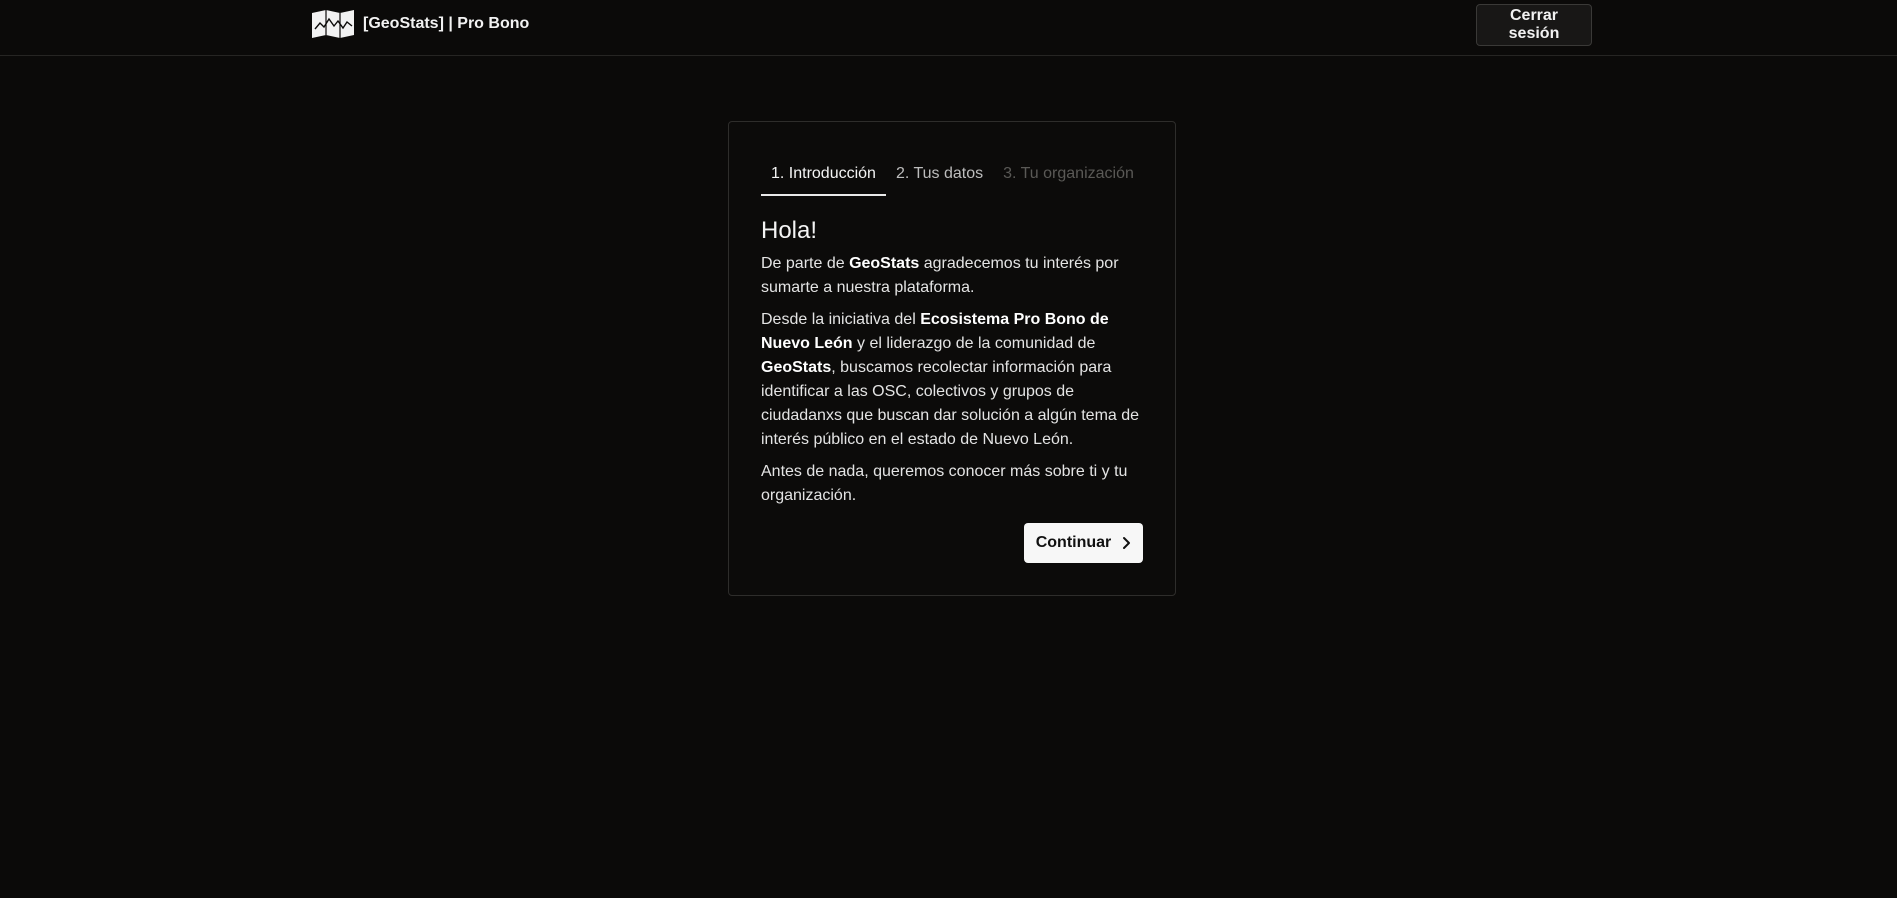  I want to click on tab-tu-organizacion: 3. Tu organización, so click(1068, 173).